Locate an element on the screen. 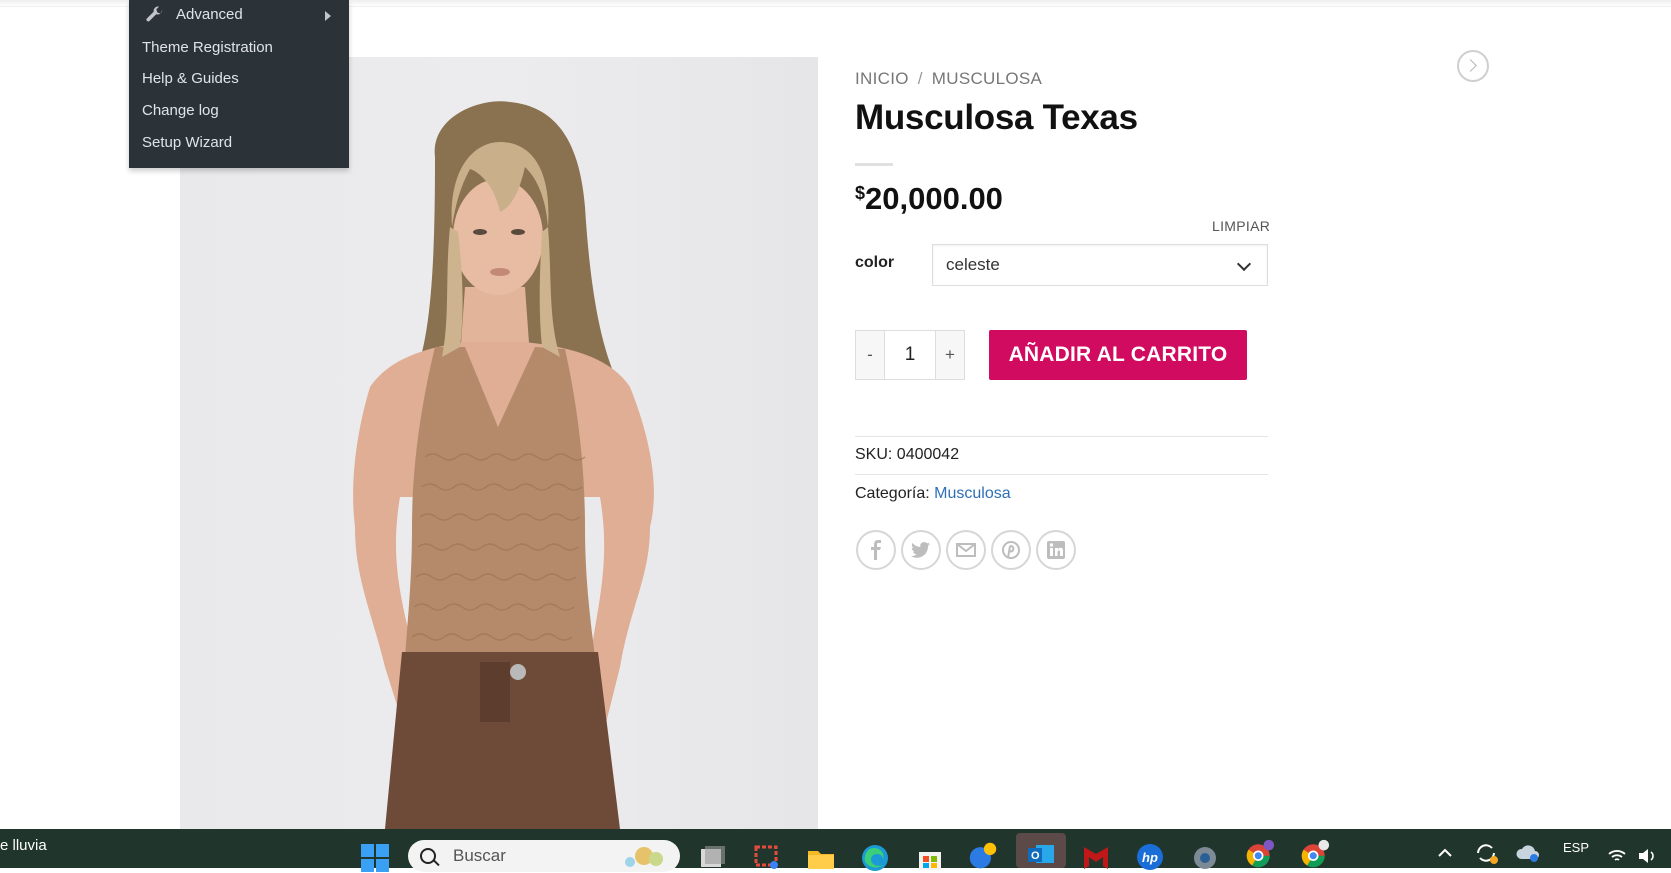  task-view-icon is located at coordinates (712, 858).